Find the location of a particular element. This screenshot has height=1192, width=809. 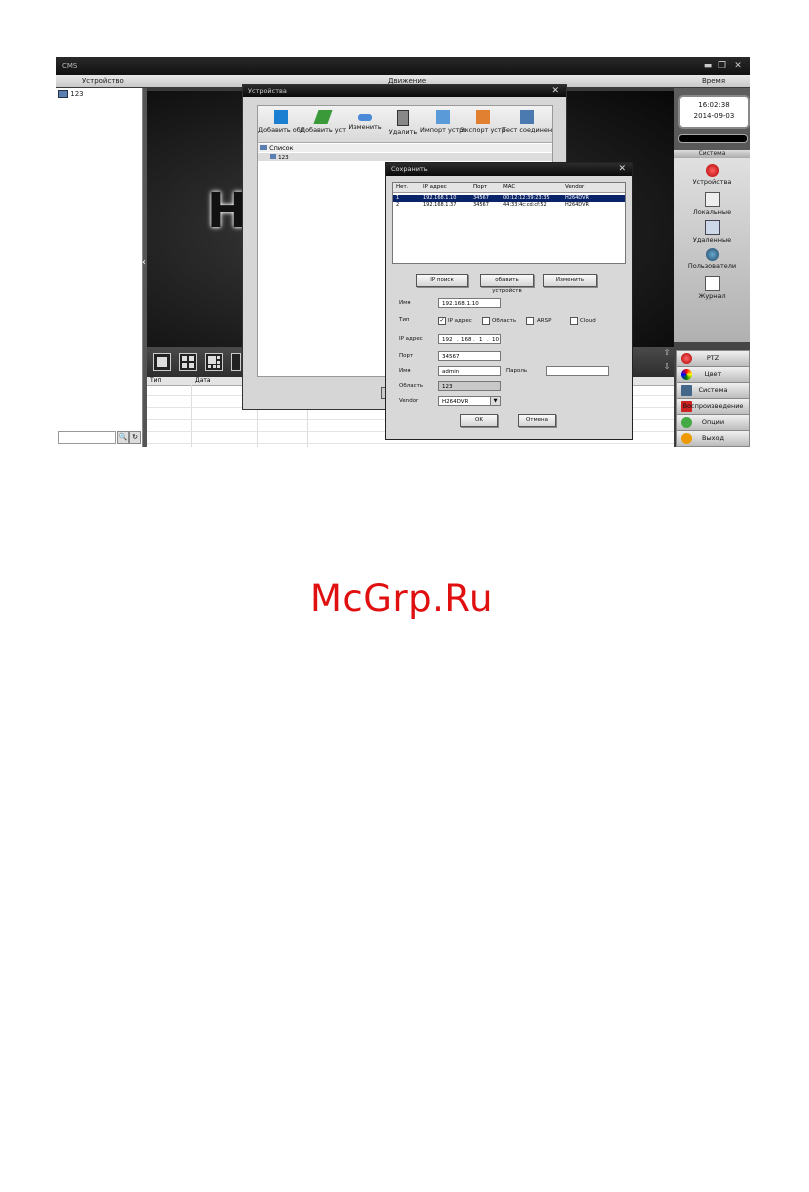

add-device-button: обавить устройств is located at coordinates (507, 284).